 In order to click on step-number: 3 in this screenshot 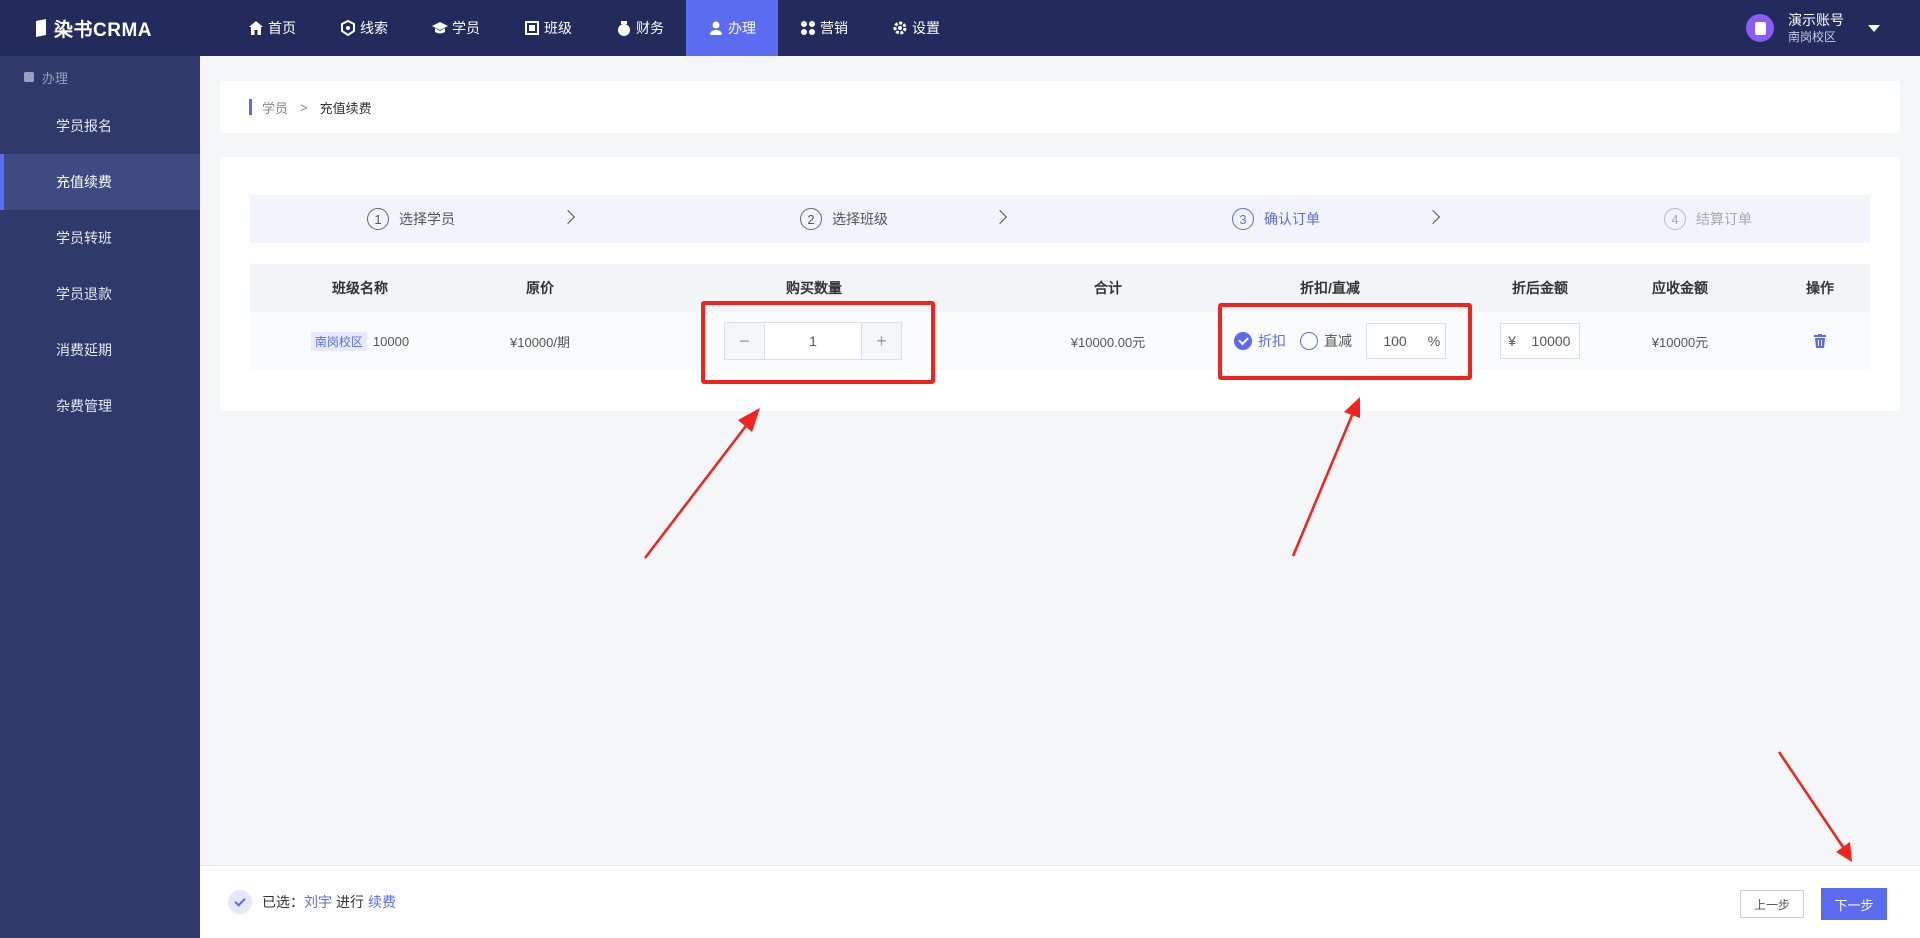, I will do `click(1243, 219)`.